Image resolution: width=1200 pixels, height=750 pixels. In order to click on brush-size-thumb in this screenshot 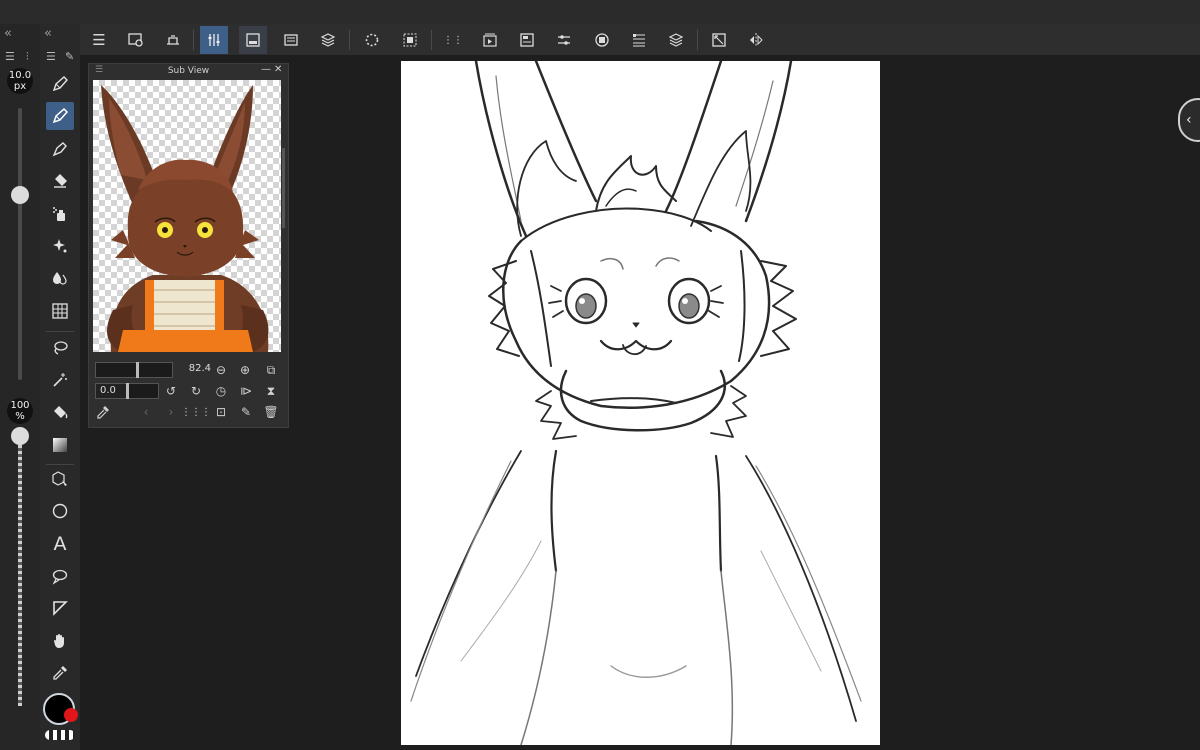, I will do `click(20, 195)`.